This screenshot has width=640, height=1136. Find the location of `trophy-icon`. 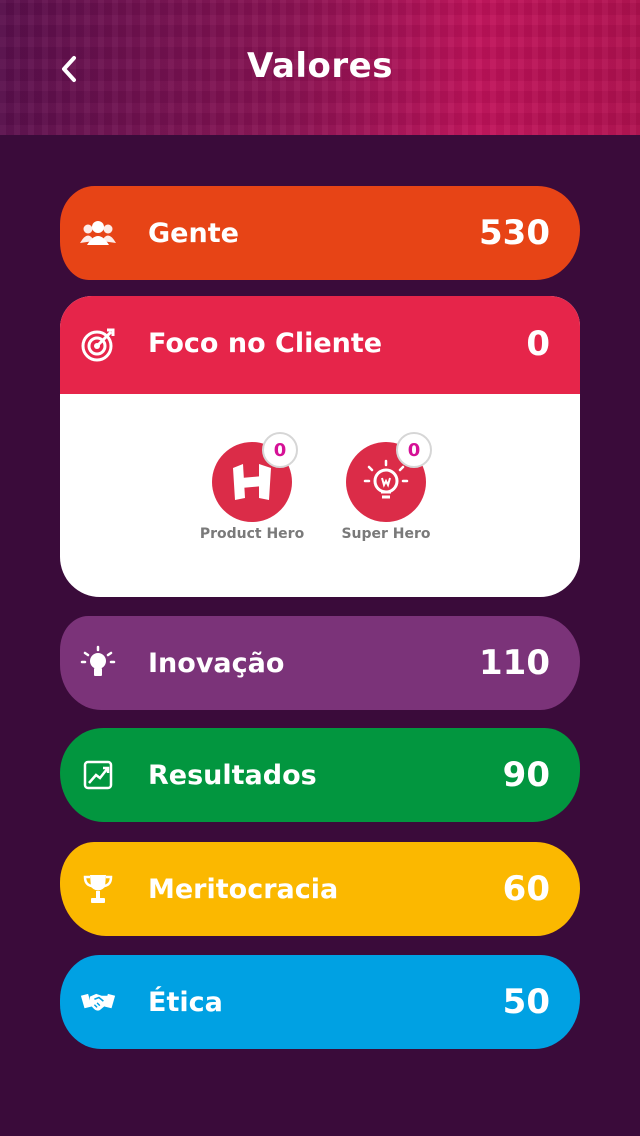

trophy-icon is located at coordinates (98, 889).